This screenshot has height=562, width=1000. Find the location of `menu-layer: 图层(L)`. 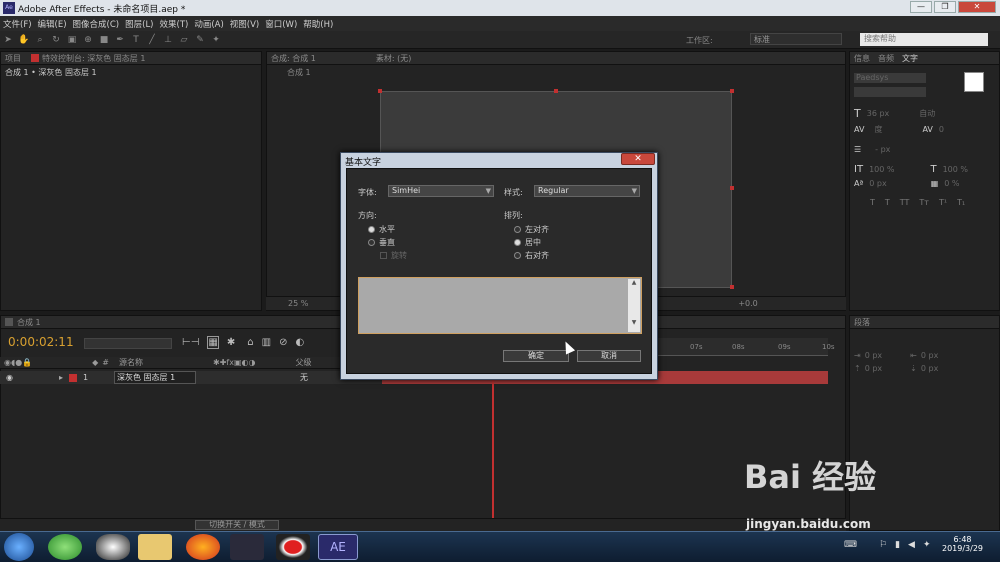

menu-layer: 图层(L) is located at coordinates (139, 24).